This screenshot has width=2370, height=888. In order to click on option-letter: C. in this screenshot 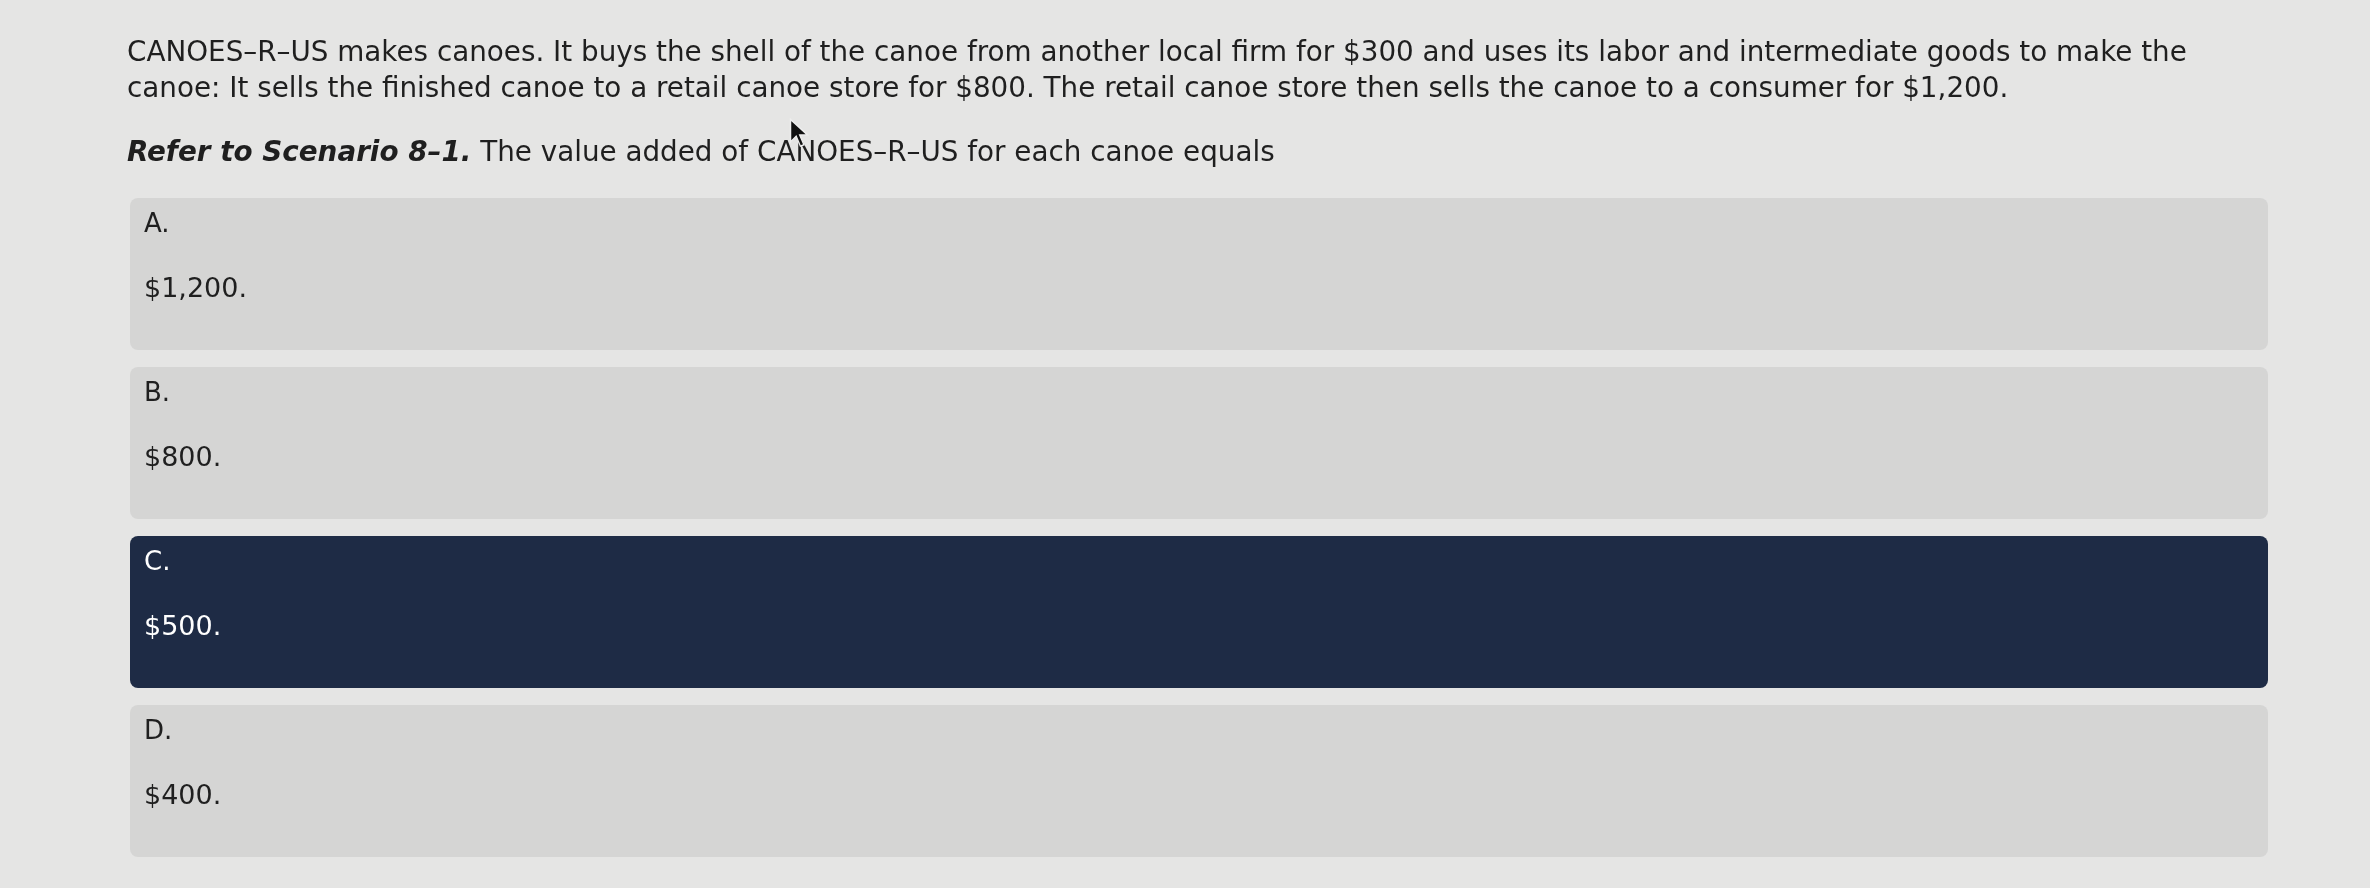, I will do `click(157, 561)`.